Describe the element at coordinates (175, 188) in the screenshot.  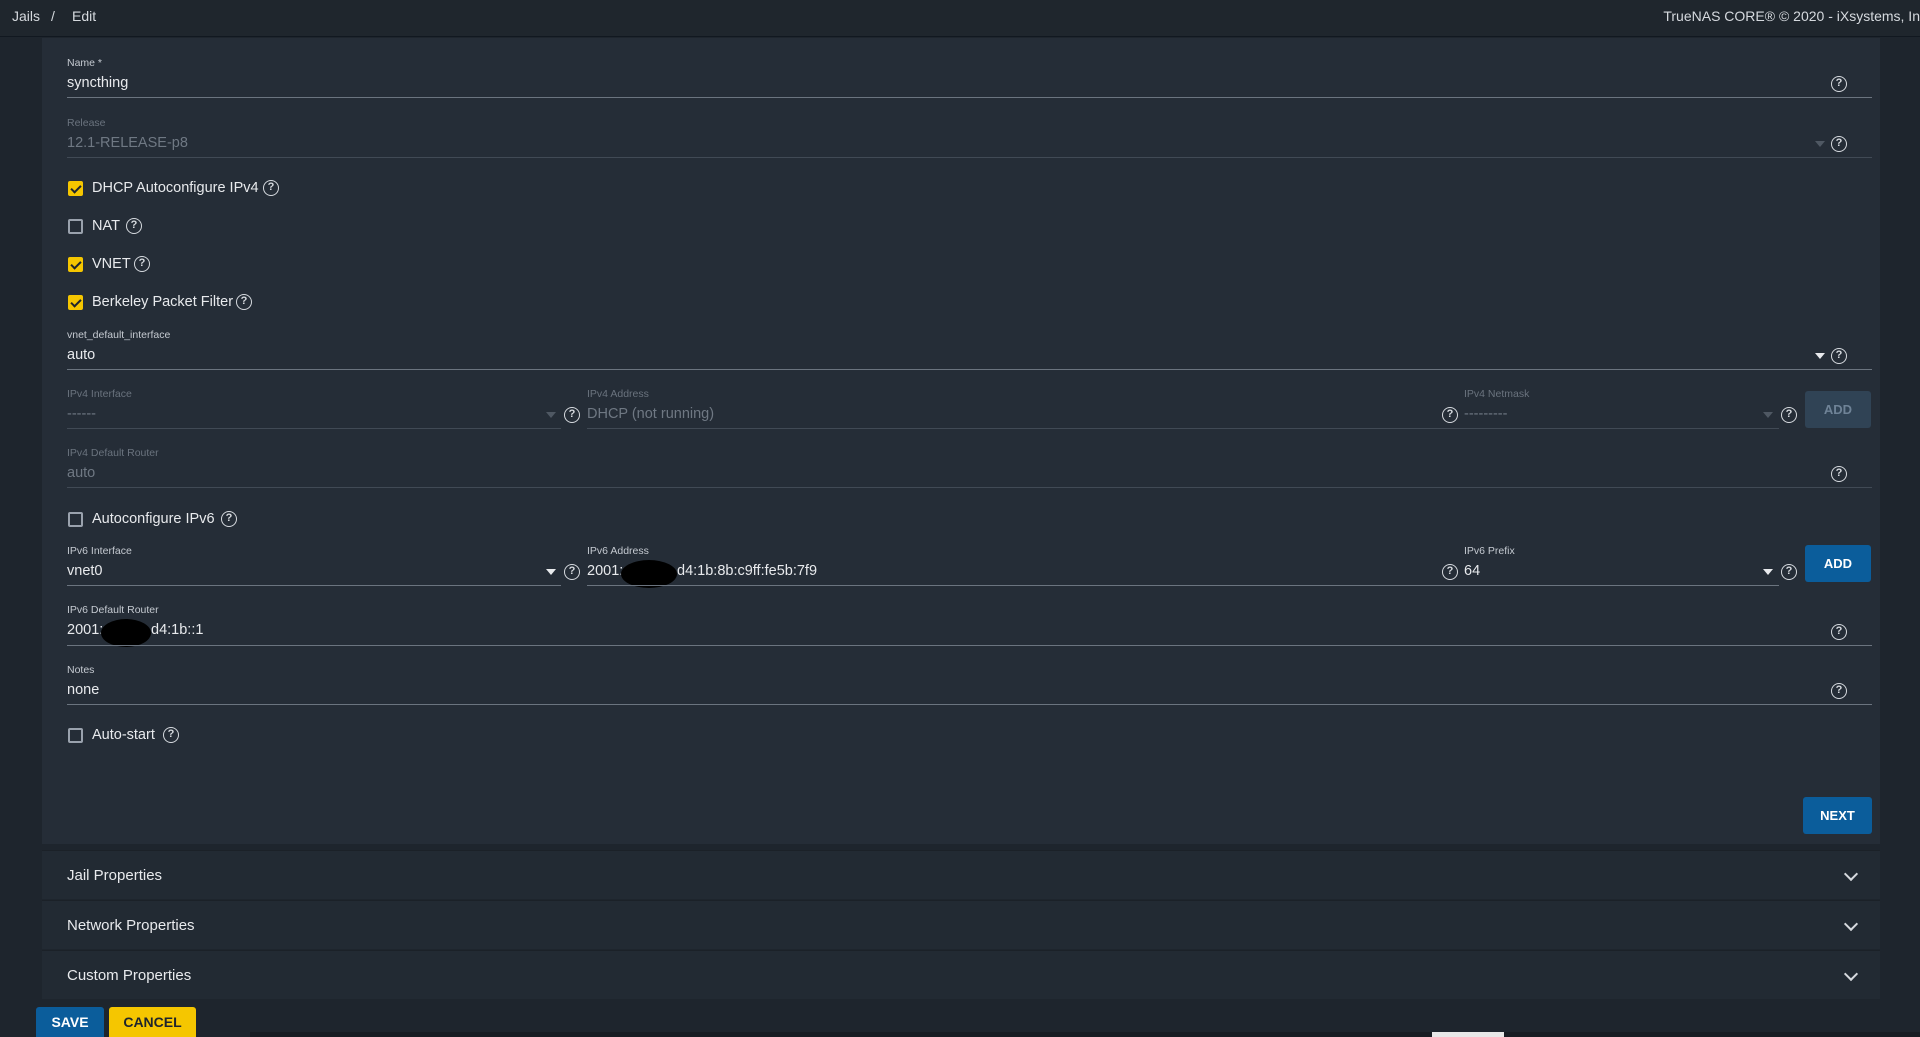
I see `dhcp-label: DHCP Autoconfigure IPv4` at that location.